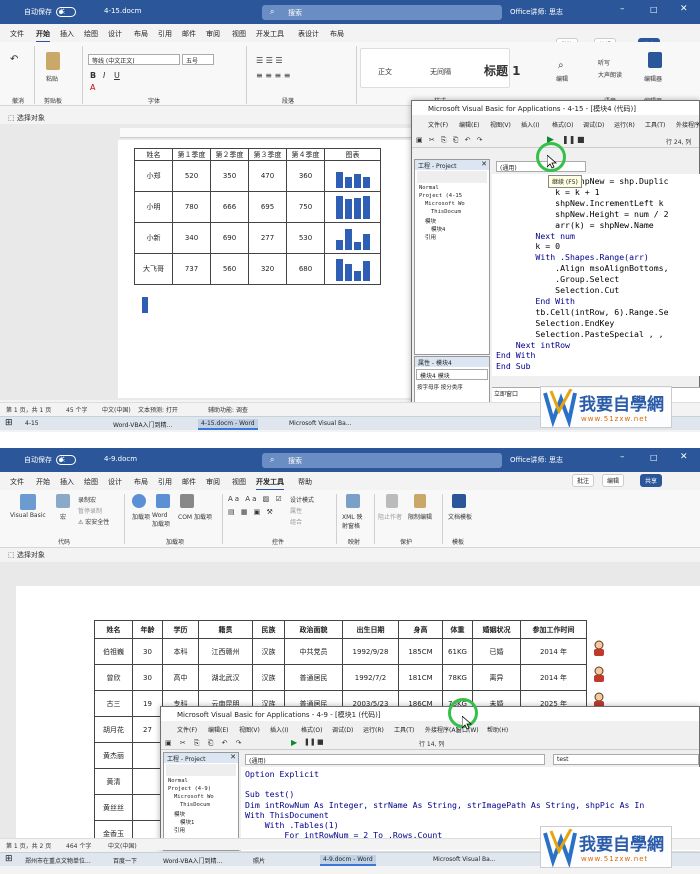 Image resolution: width=700 pixels, height=874 pixels. Describe the element at coordinates (355, 521) in the screenshot. I see `xml-pane-button: XML 映射窗格` at that location.